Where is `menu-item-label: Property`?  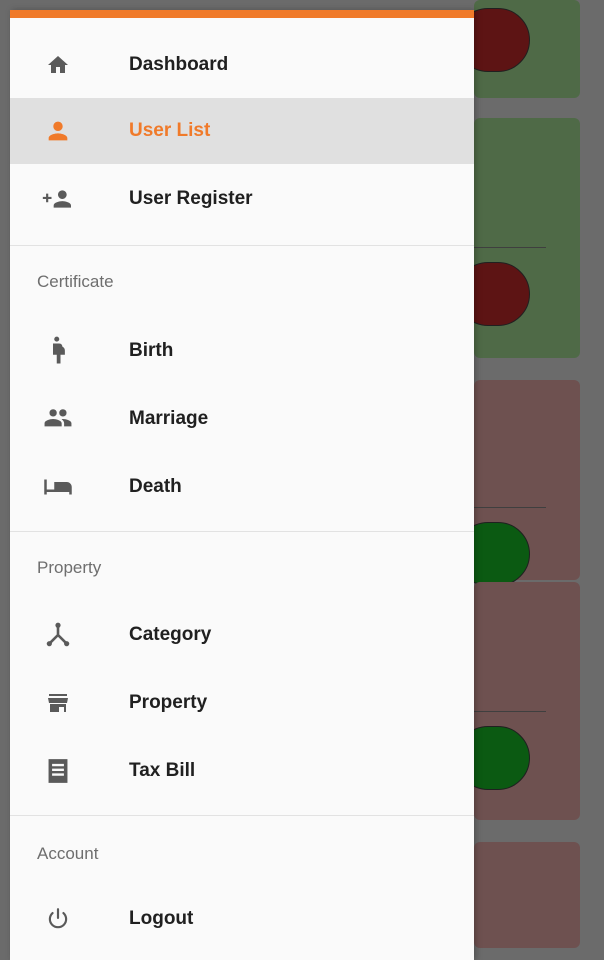 menu-item-label: Property is located at coordinates (168, 702).